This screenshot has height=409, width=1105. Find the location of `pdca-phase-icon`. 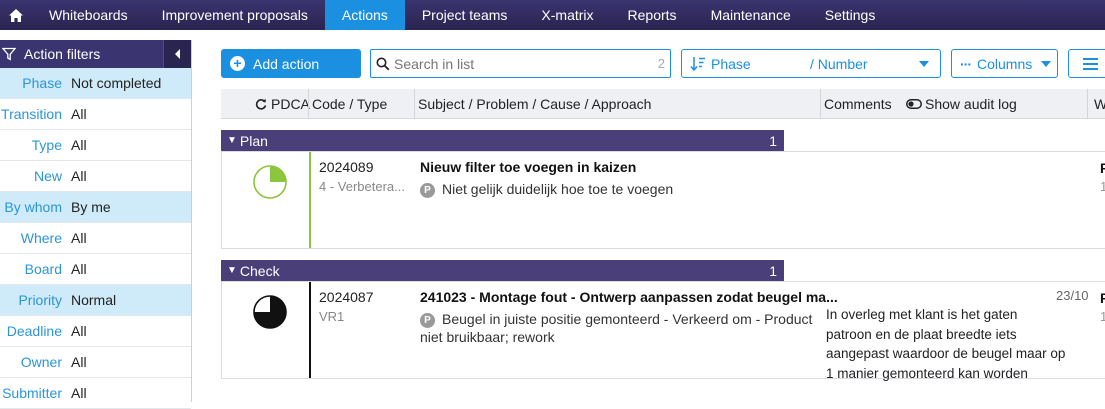

pdca-phase-icon is located at coordinates (270, 182).